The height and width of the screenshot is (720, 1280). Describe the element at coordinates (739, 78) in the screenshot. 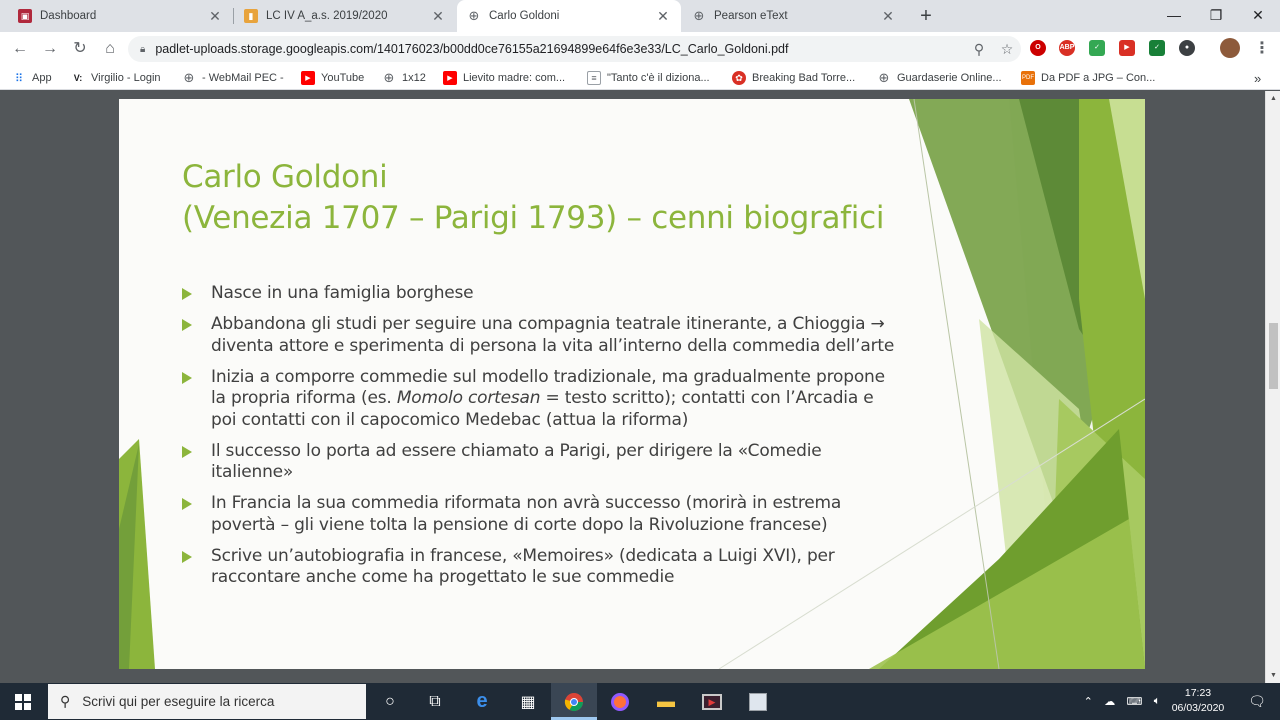

I see `torrent-icon: ✿` at that location.